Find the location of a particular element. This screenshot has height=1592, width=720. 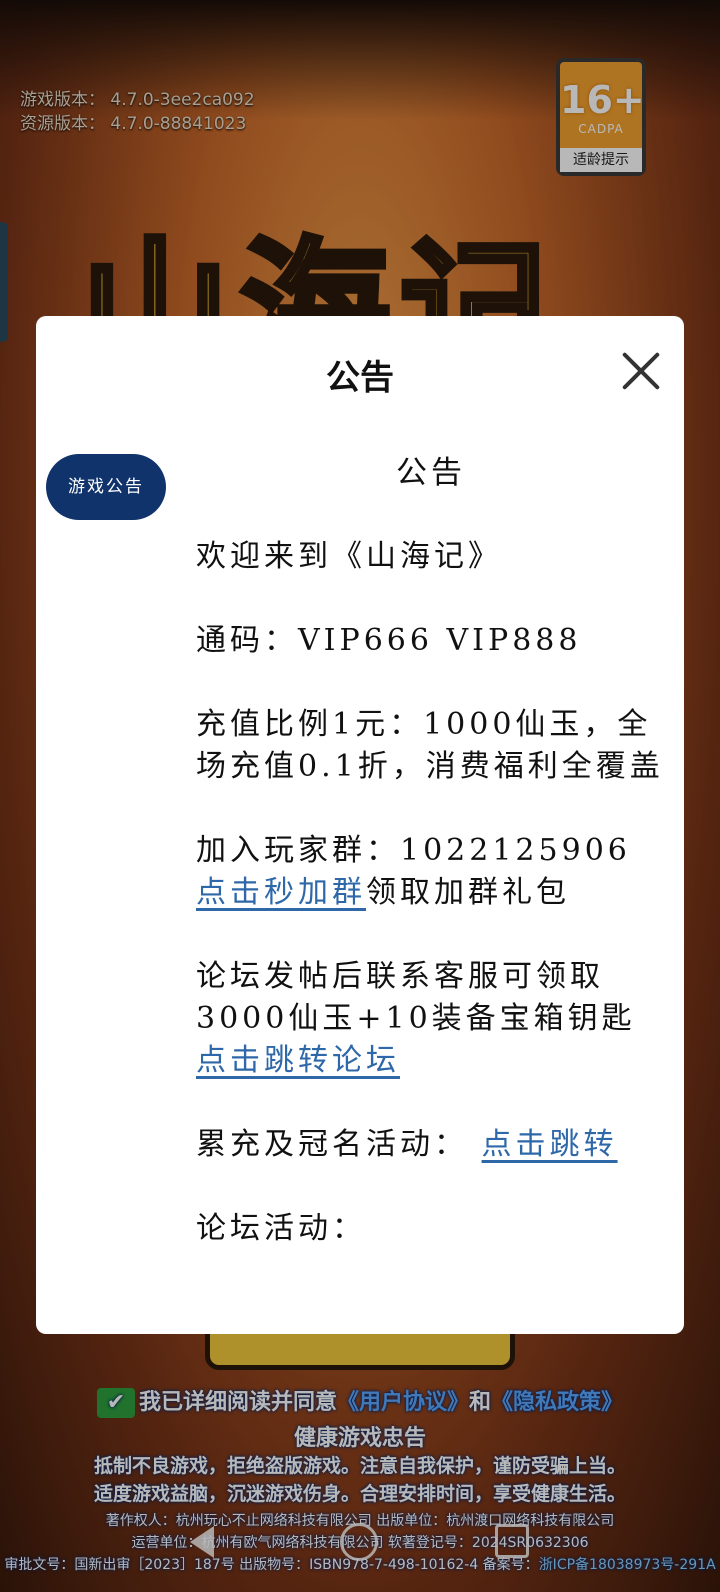

code-text: 通码：VIP666 VIP888 is located at coordinates (389, 640).